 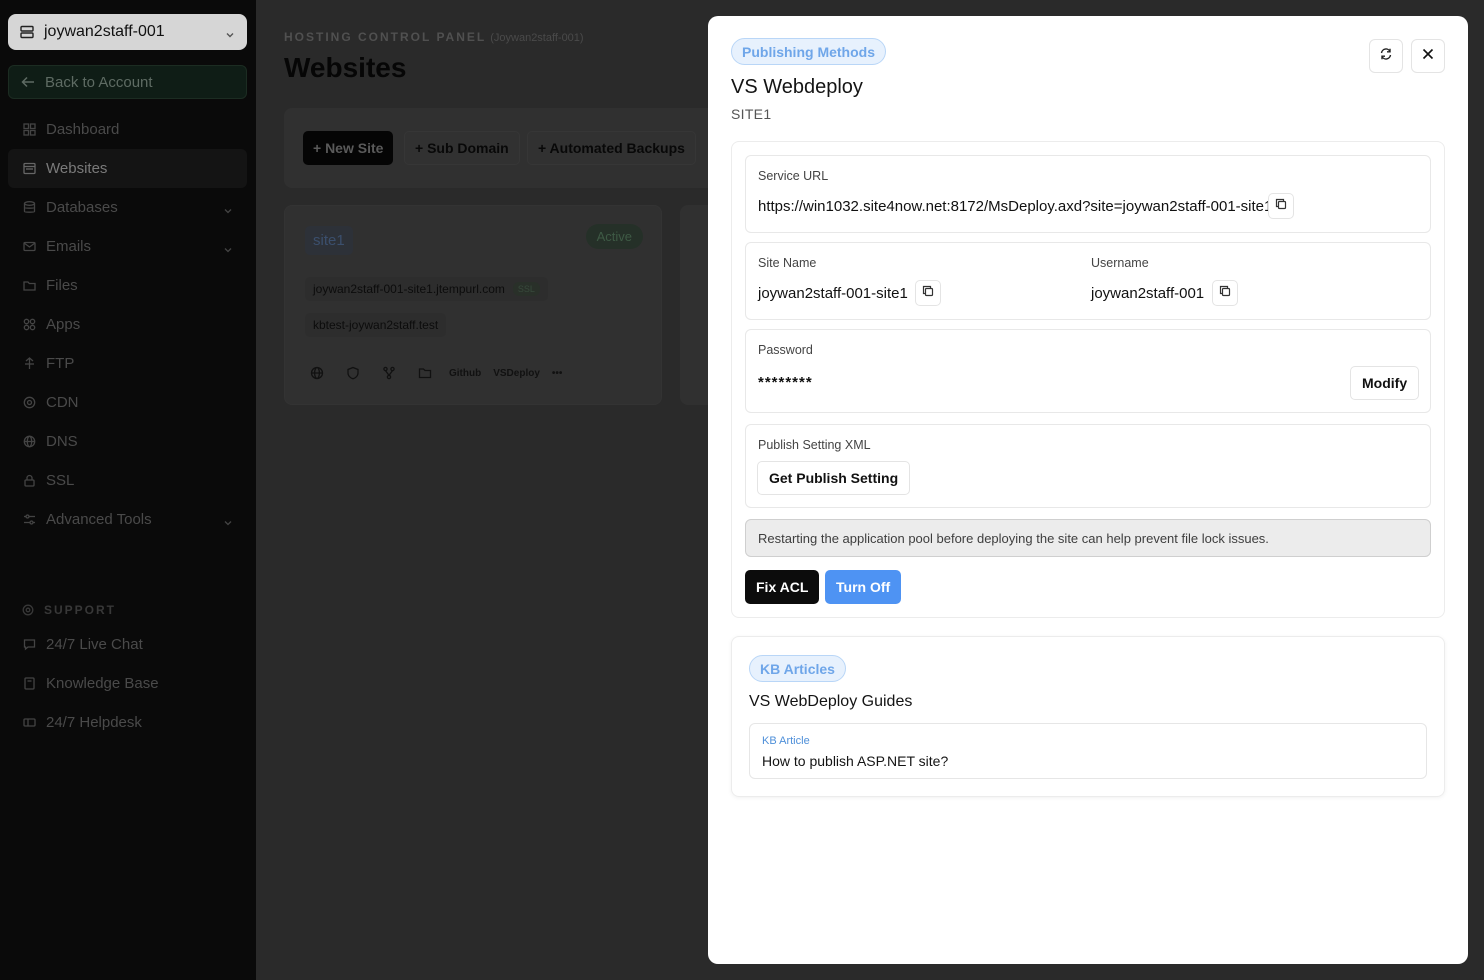 I want to click on apps-icon, so click(x=29, y=325).